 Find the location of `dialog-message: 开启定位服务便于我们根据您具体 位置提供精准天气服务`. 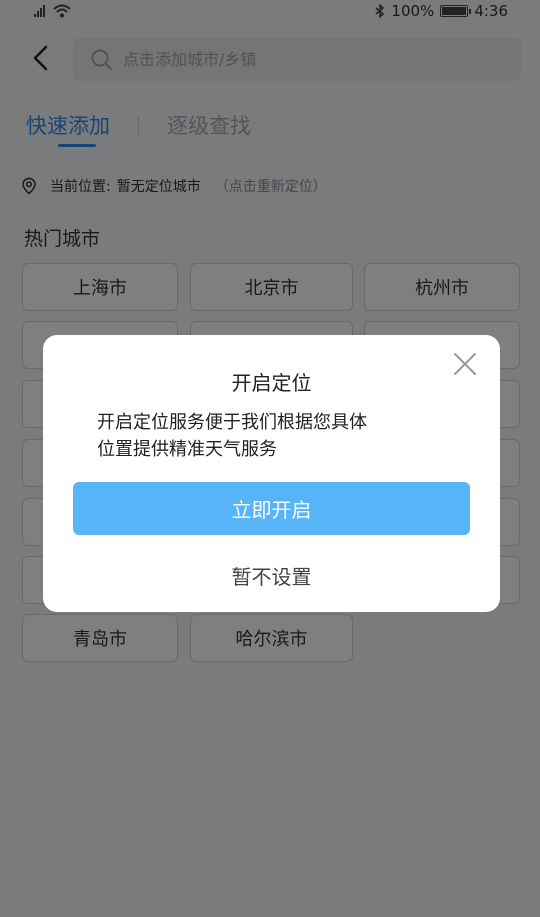

dialog-message: 开启定位服务便于我们根据您具体 位置提供精准天气服务 is located at coordinates (277, 436).